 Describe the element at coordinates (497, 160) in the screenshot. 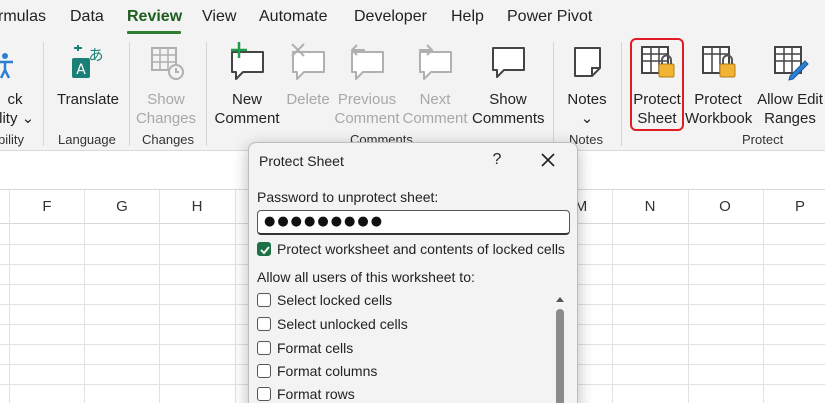

I see `help-button: ?` at that location.